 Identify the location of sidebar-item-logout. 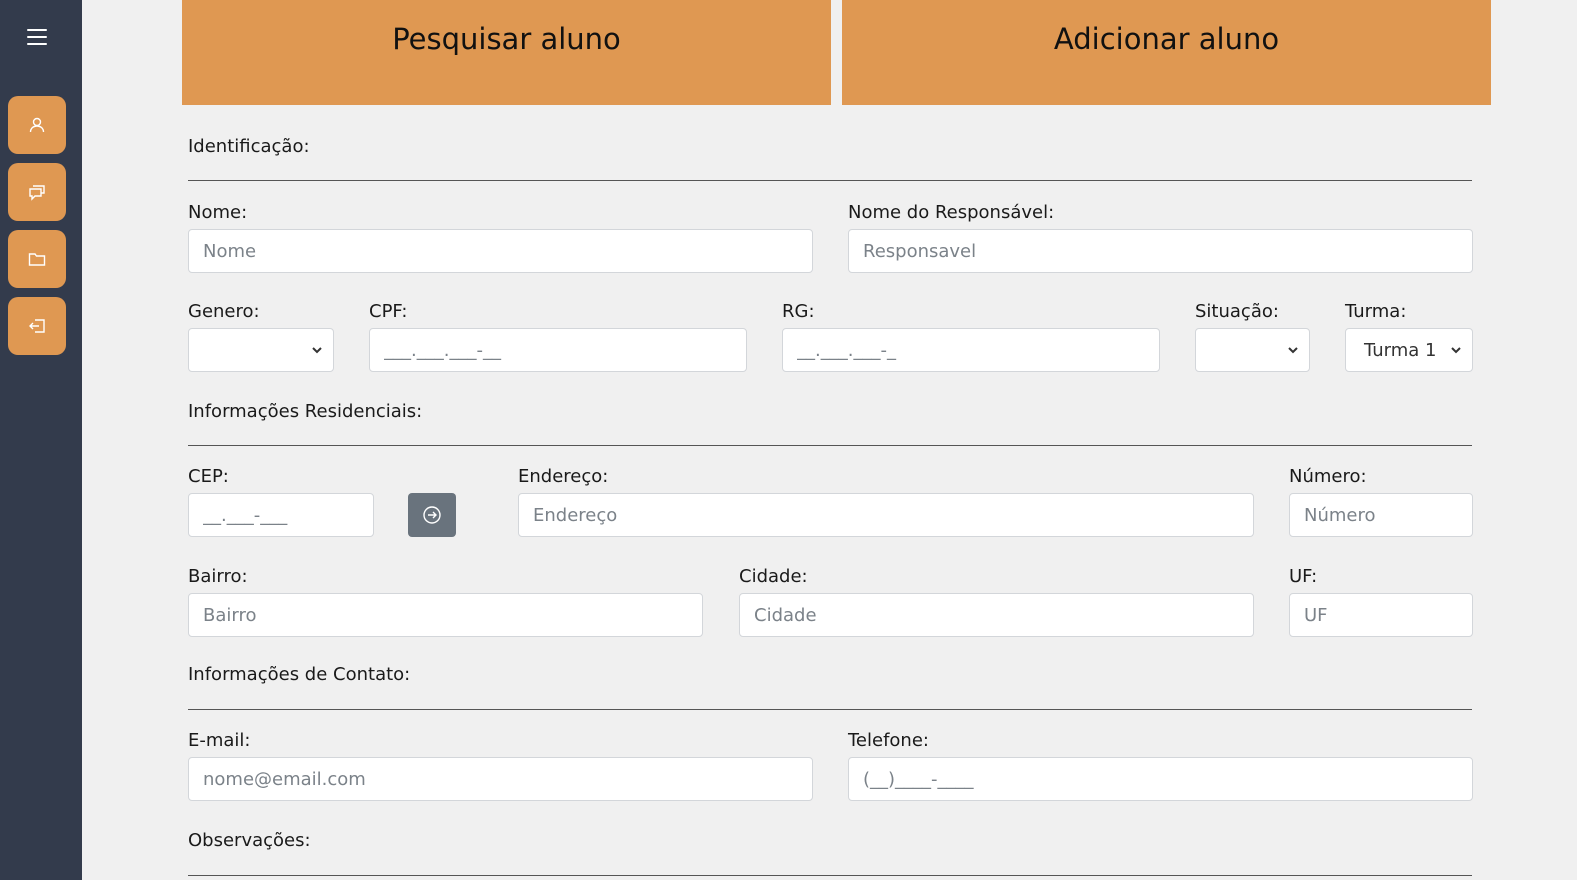
(37, 326).